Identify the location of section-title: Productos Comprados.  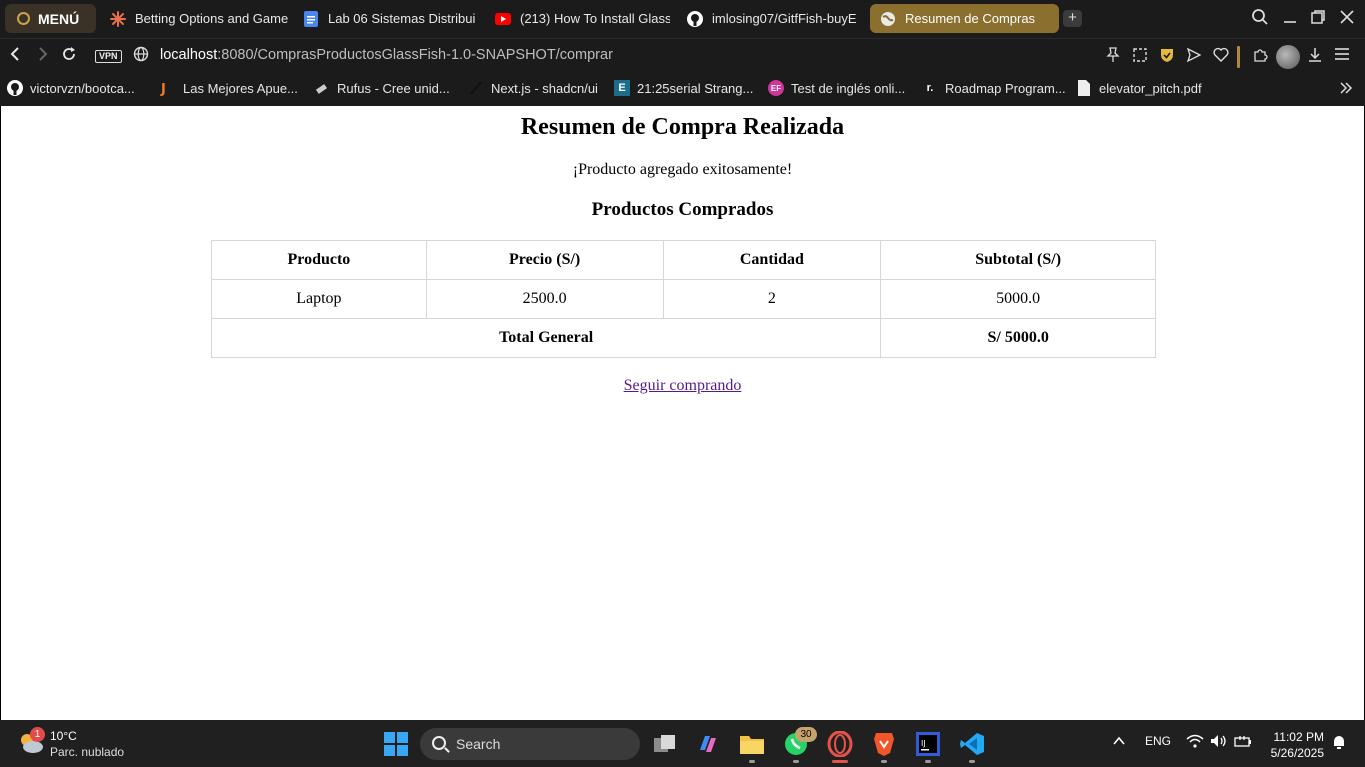
(682, 209).